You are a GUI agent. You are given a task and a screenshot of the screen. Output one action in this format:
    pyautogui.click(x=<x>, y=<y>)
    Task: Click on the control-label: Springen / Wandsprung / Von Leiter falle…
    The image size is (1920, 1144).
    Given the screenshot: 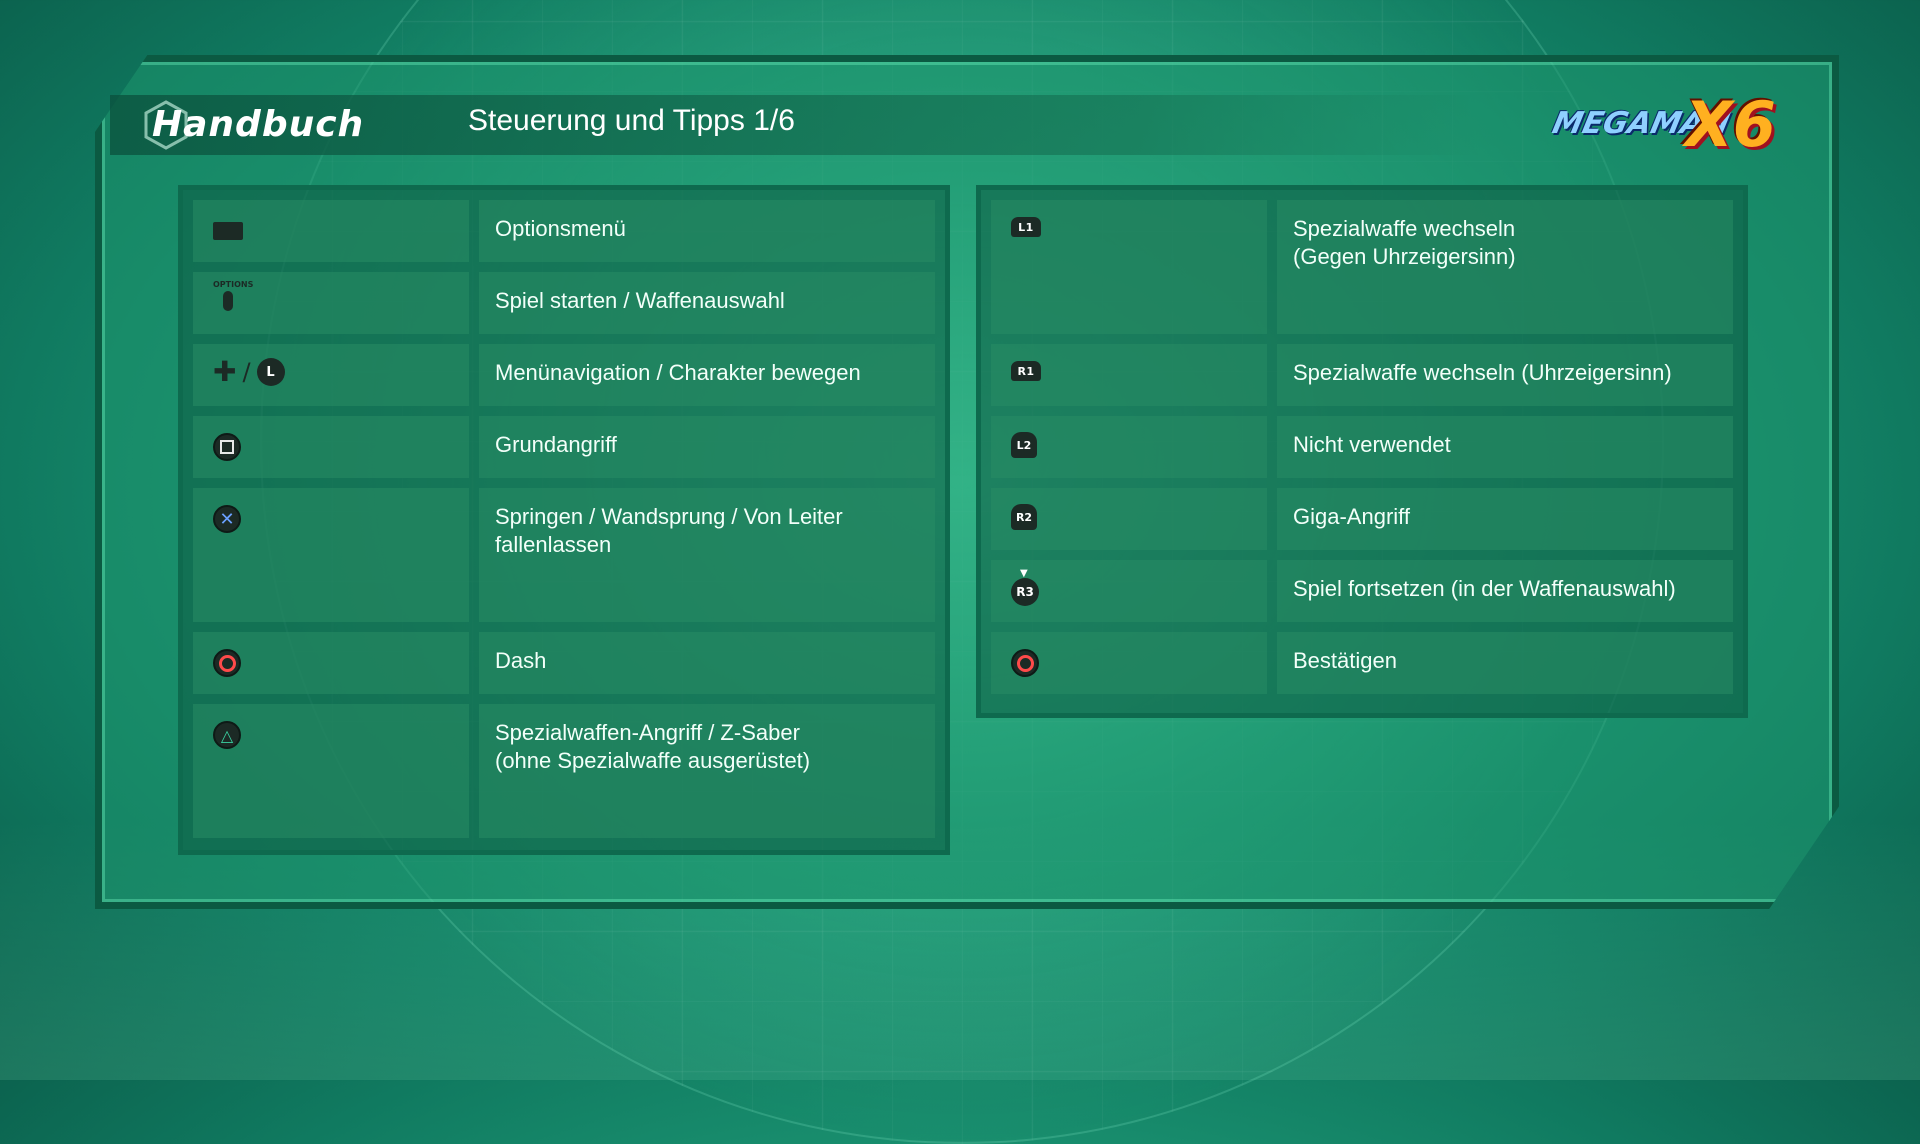 What is the action you would take?
    pyautogui.click(x=669, y=530)
    